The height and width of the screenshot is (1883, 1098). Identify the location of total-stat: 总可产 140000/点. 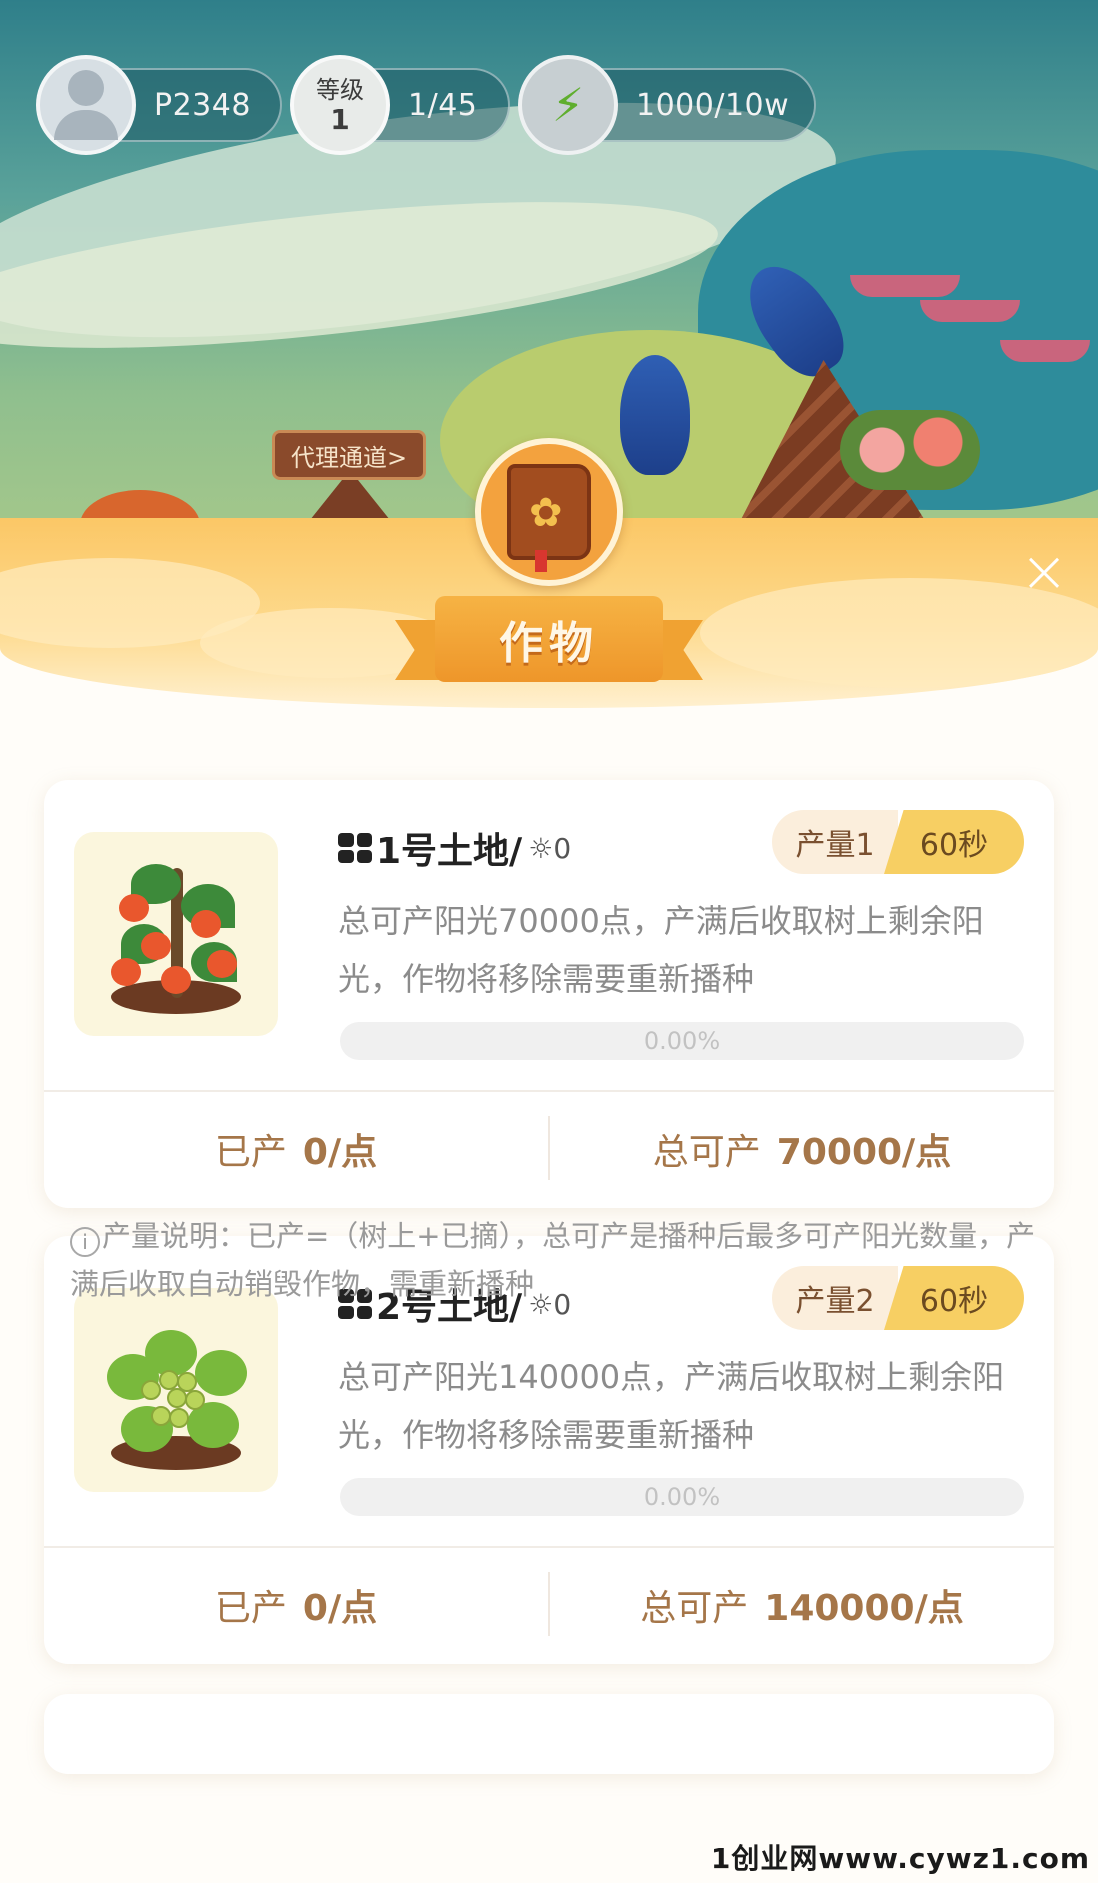
(802, 1605).